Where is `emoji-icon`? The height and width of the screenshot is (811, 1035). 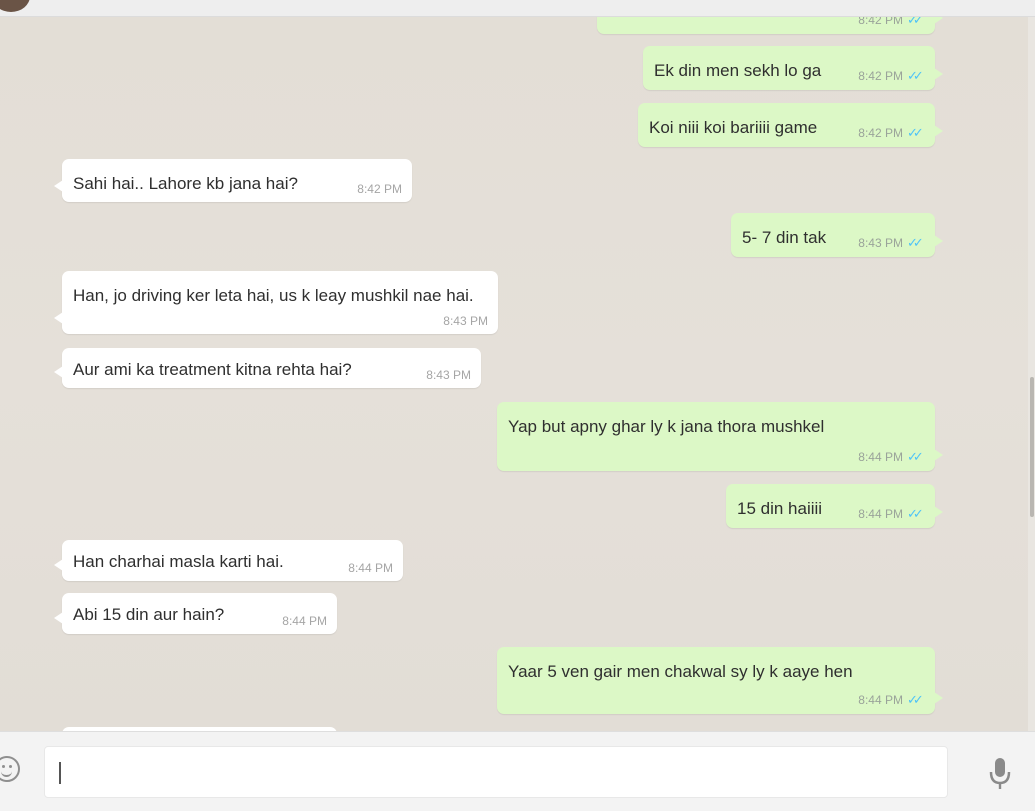
emoji-icon is located at coordinates (10, 769).